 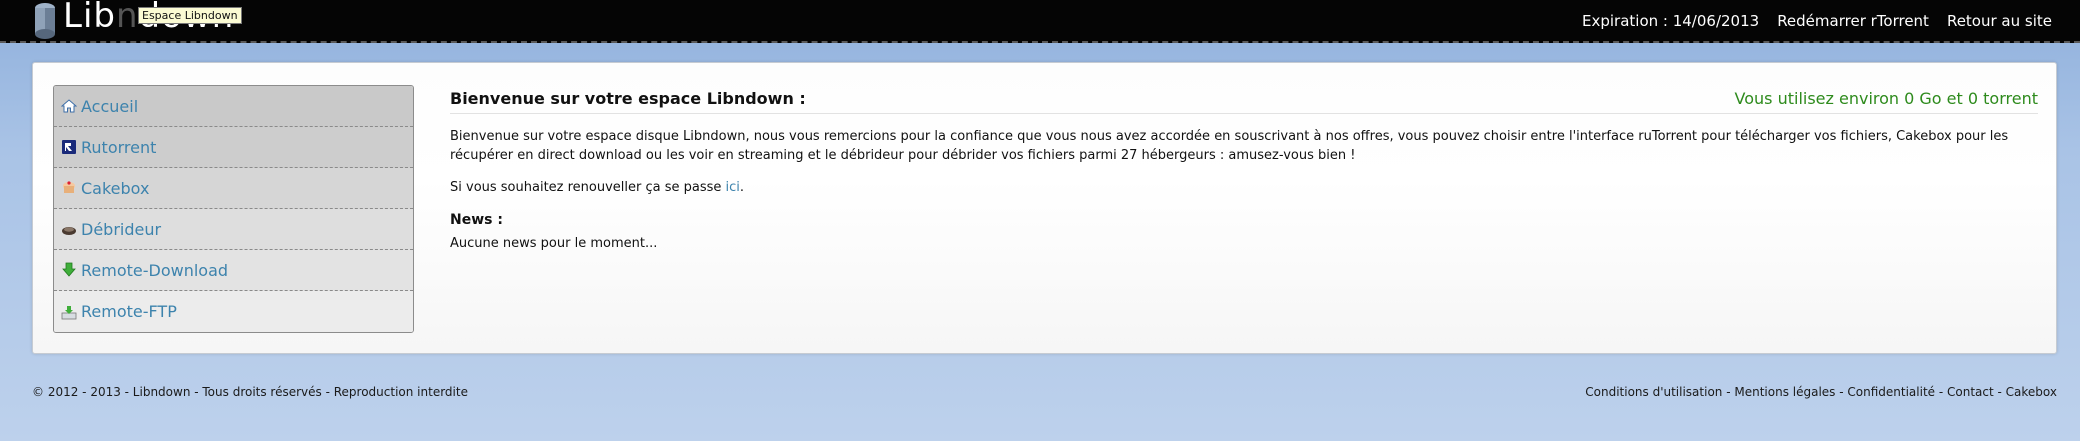 What do you see at coordinates (1784, 392) in the screenshot?
I see `footer-link-mentions: Mentions légales` at bounding box center [1784, 392].